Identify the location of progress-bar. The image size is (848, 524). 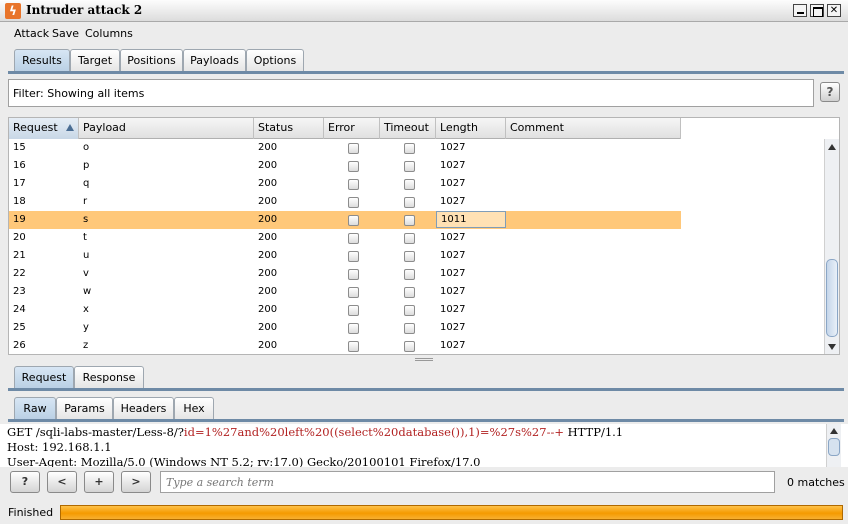
(451, 512).